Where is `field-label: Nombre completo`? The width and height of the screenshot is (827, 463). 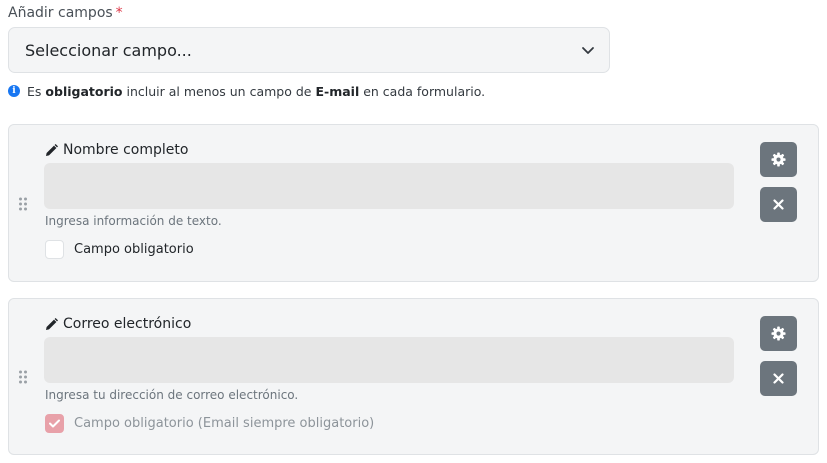 field-label: Nombre completo is located at coordinates (116, 150).